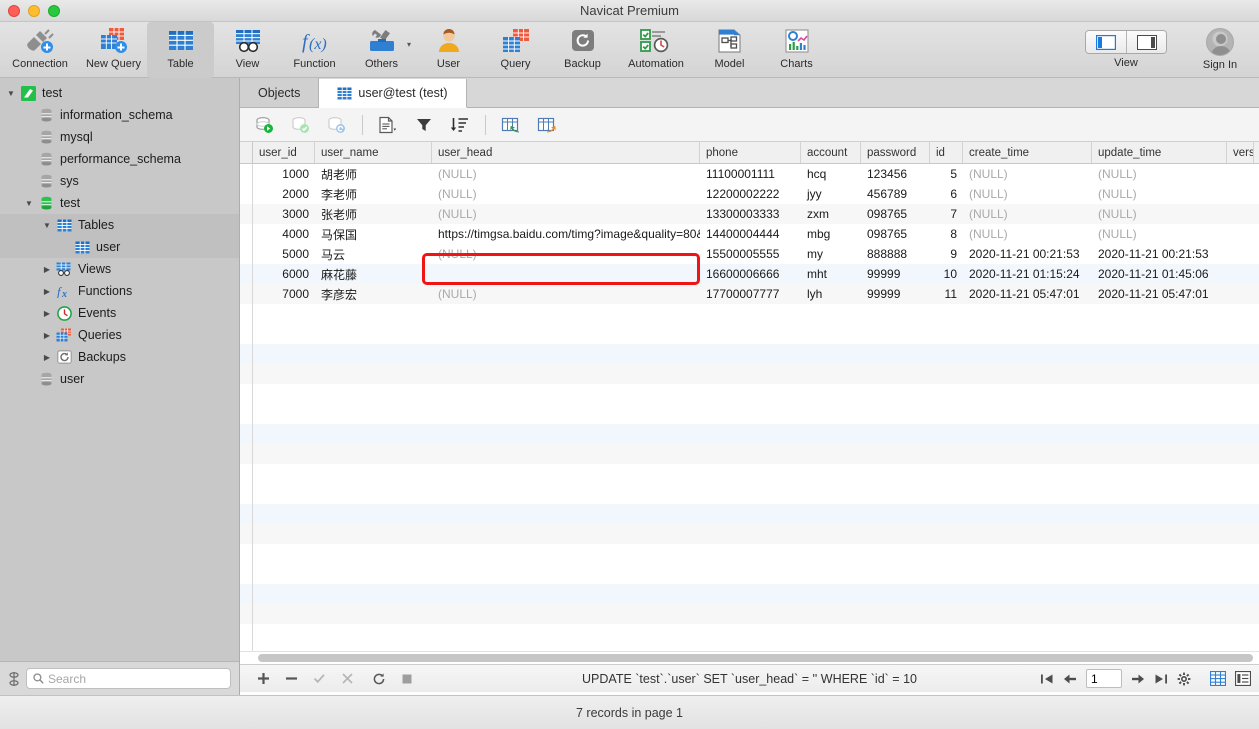  Describe the element at coordinates (373, 214) in the screenshot. I see `cell-user_name: 张老师` at that location.